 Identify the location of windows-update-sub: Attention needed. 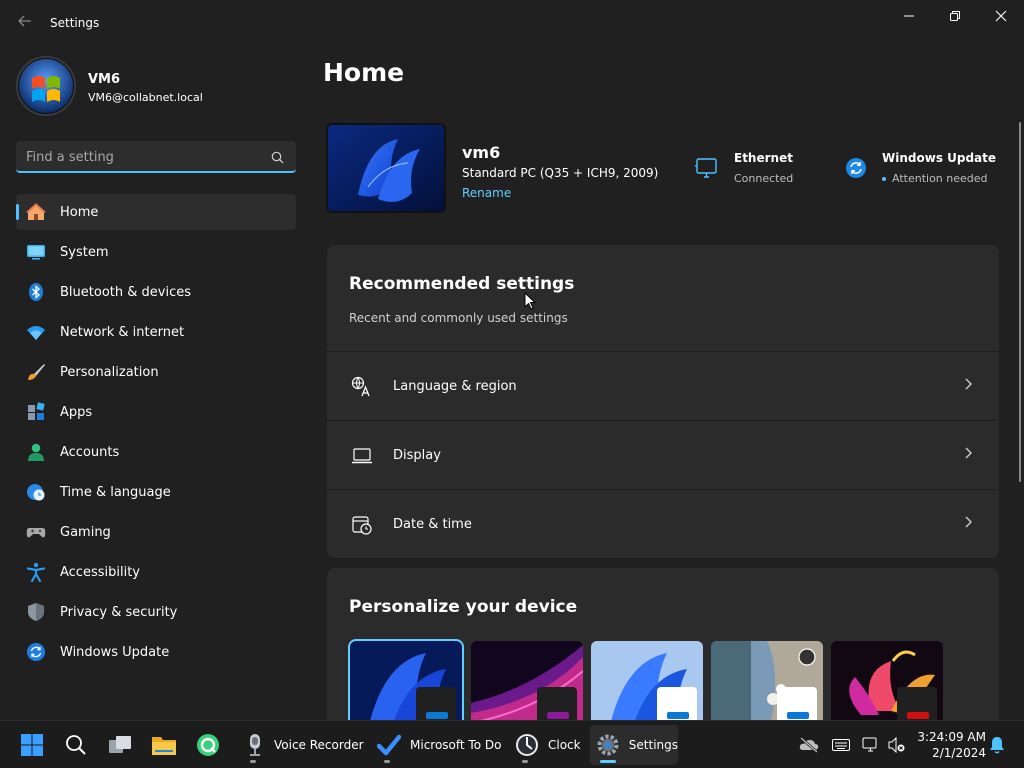
(940, 178).